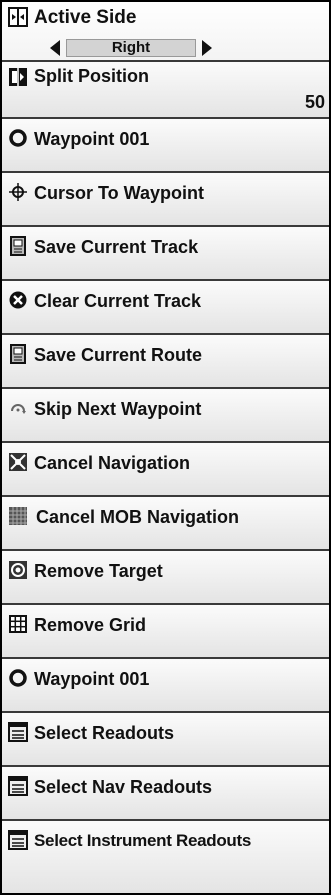 The height and width of the screenshot is (895, 331). What do you see at coordinates (18, 732) in the screenshot?
I see `readouts-icon` at bounding box center [18, 732].